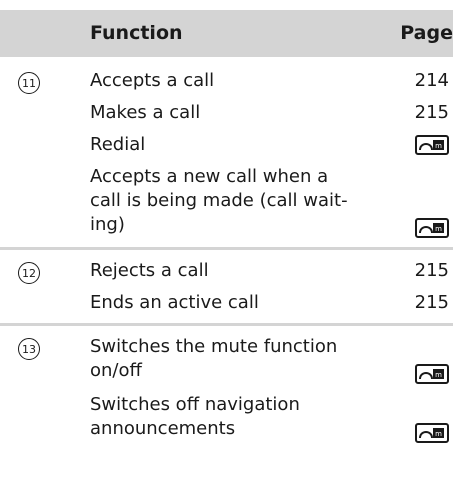  Describe the element at coordinates (226, 33) in the screenshot. I see `table-header: Function Page` at that location.